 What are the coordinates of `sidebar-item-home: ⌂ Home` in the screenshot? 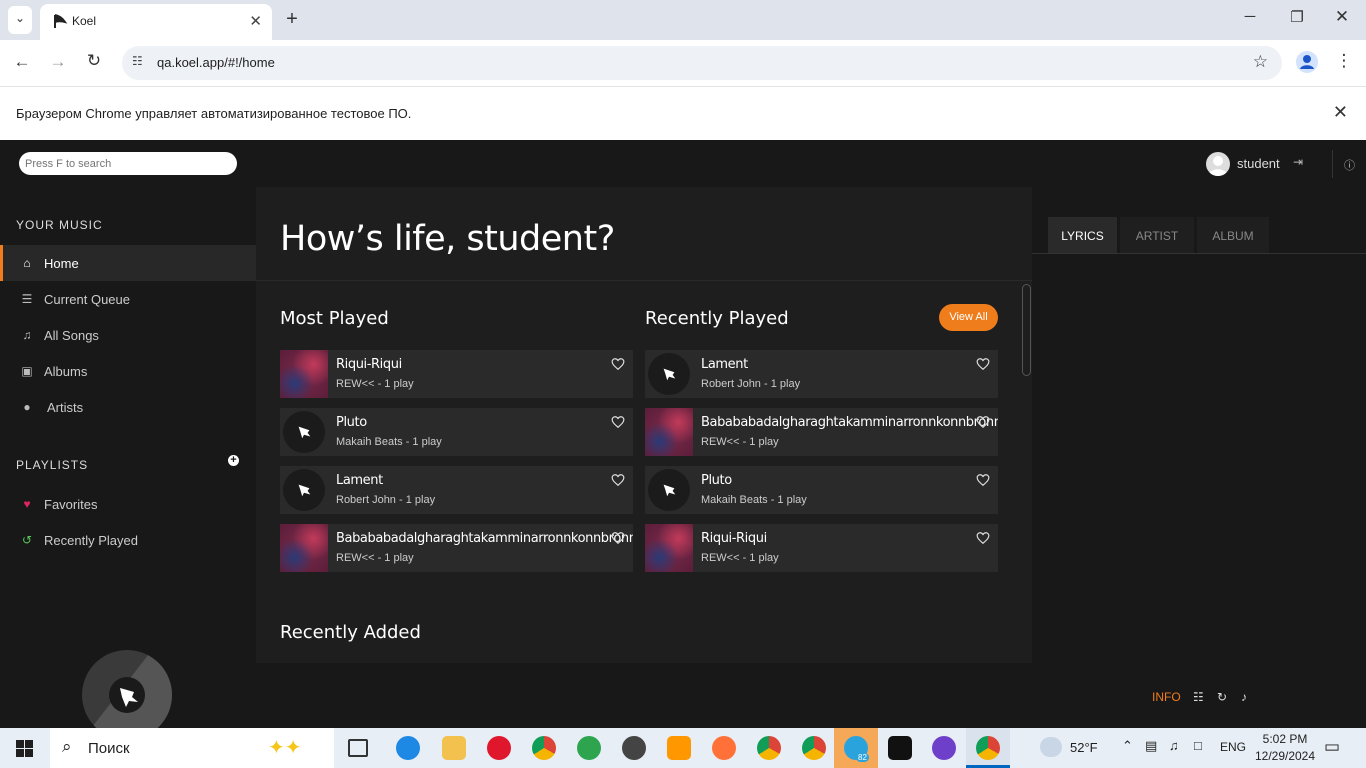 It's located at (128, 263).